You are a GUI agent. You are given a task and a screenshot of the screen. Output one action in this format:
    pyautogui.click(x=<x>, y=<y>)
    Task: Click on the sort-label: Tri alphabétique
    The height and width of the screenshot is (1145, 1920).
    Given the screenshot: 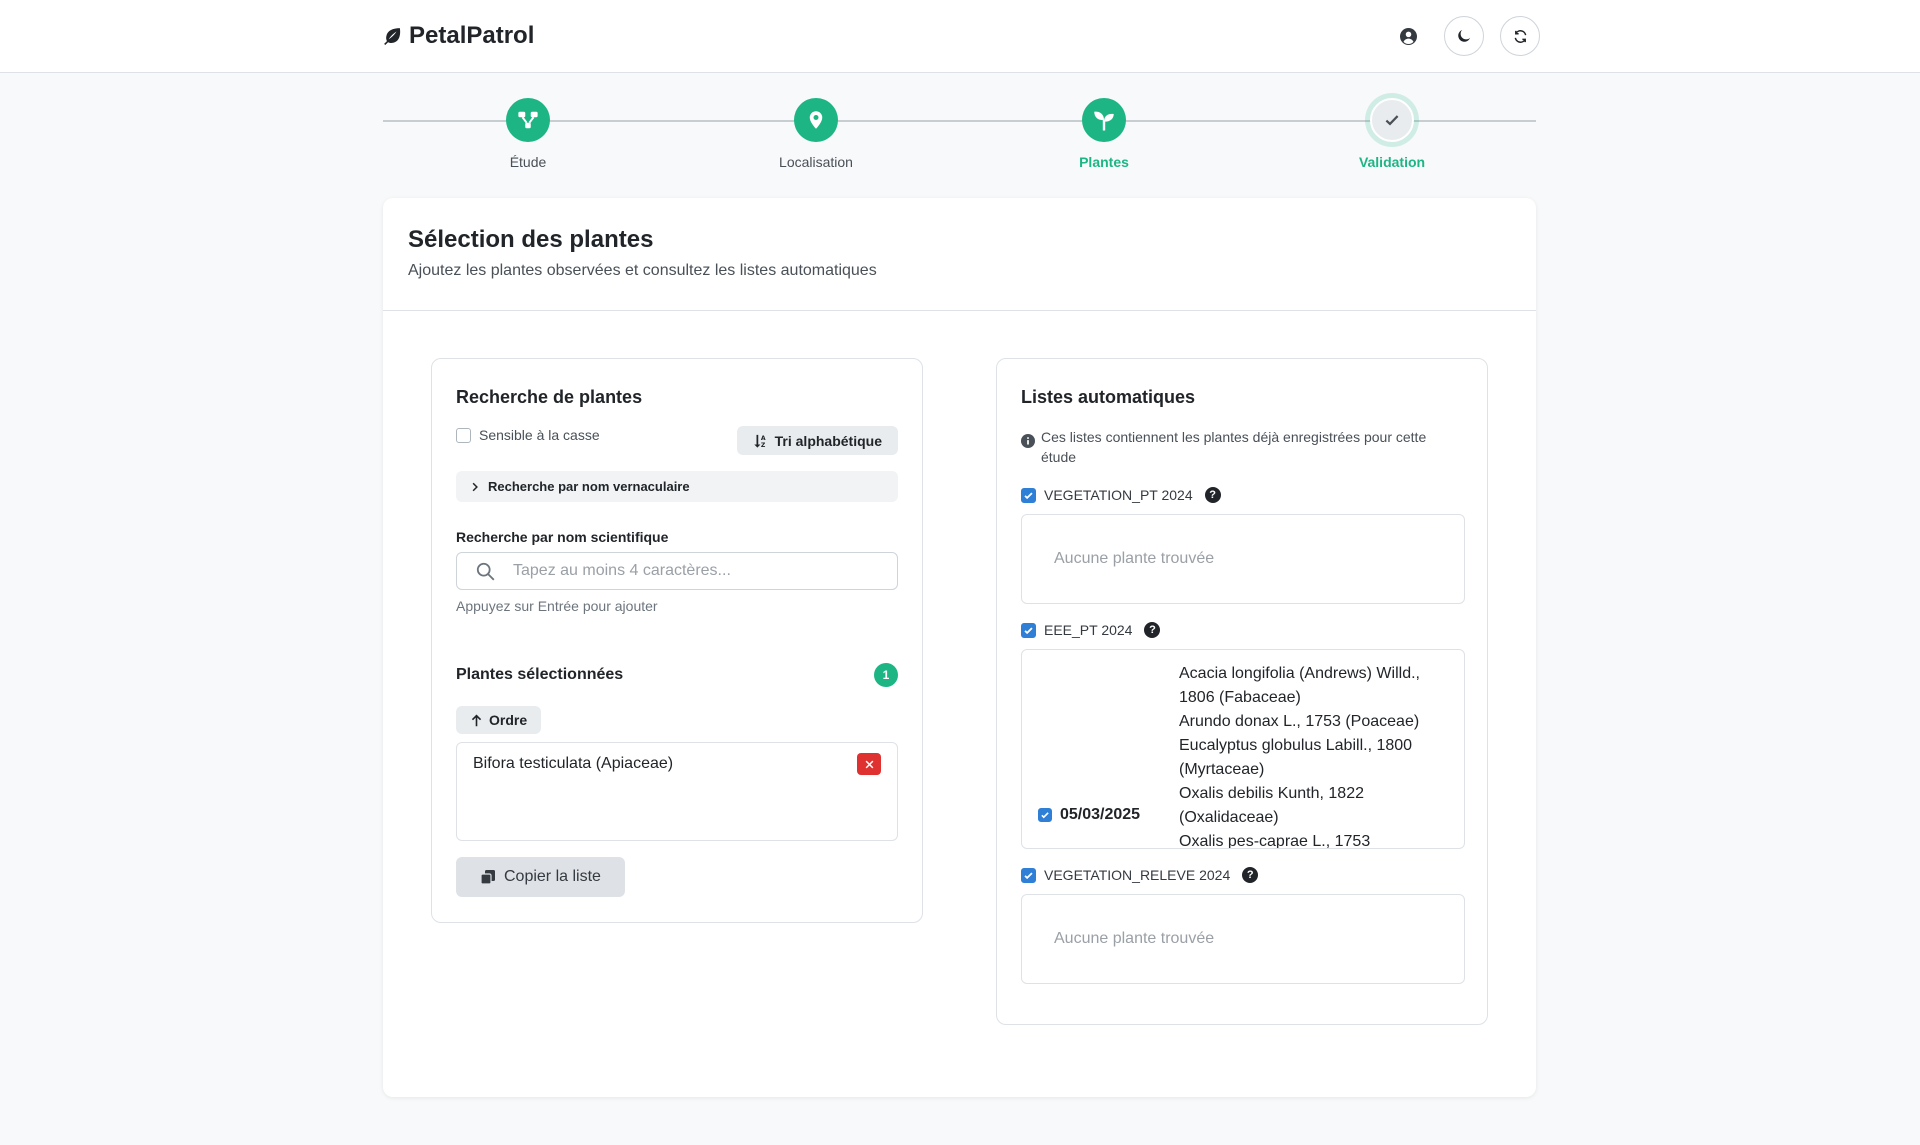 What is the action you would take?
    pyautogui.click(x=828, y=440)
    